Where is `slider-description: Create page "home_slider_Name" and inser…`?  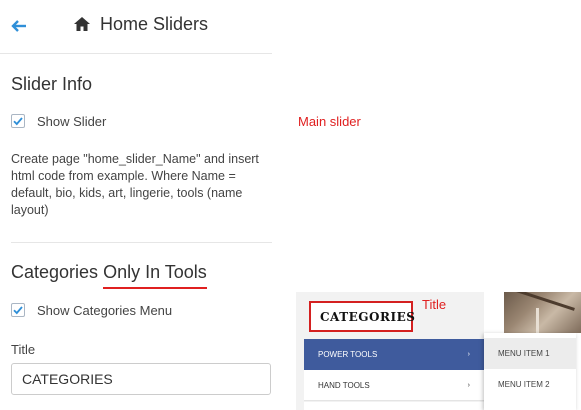
slider-description: Create page "home_slider_Name" and inser… is located at coordinates (135, 184).